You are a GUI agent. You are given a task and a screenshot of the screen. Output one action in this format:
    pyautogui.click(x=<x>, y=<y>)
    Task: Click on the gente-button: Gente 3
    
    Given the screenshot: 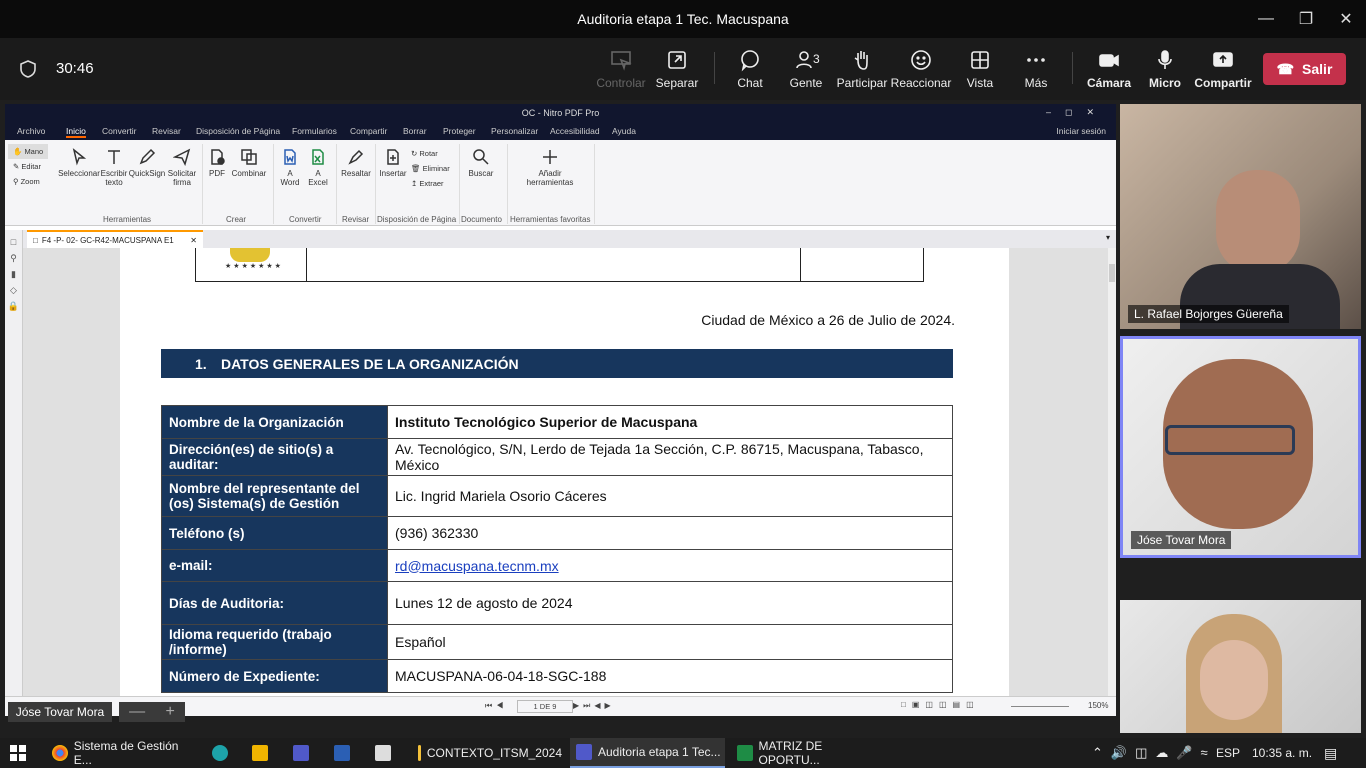 What is the action you would take?
    pyautogui.click(x=806, y=69)
    